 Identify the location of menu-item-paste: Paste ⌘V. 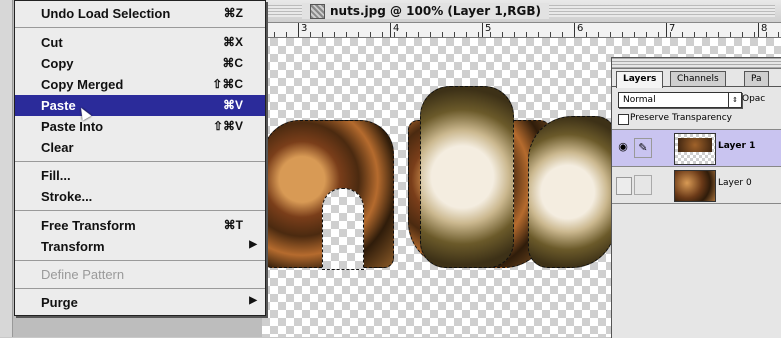
(140, 105).